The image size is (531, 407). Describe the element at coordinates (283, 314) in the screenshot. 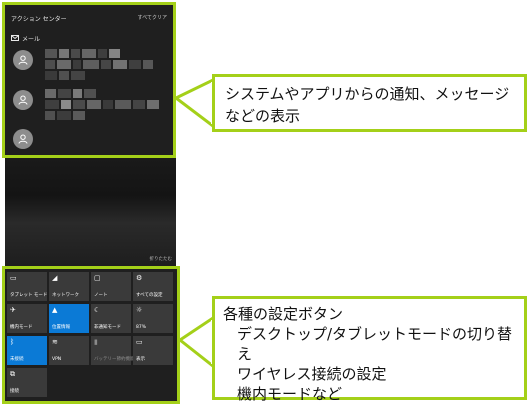

I see `callout-settings-title: 各種の設定ボタン` at that location.